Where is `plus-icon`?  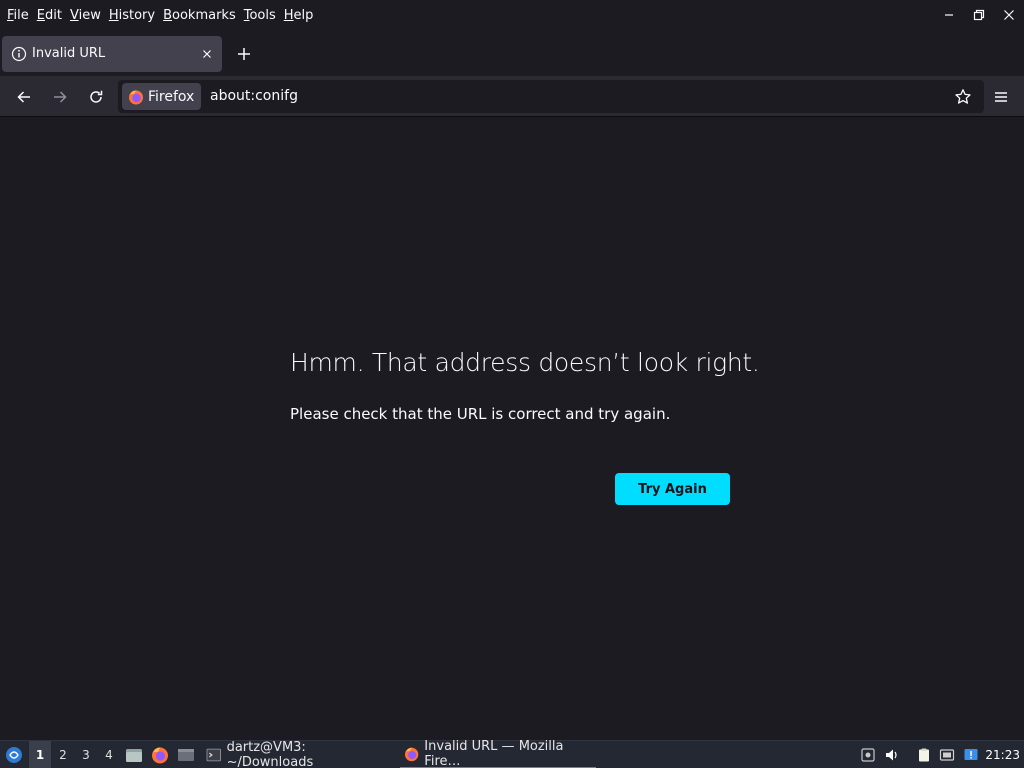
plus-icon is located at coordinates (244, 54).